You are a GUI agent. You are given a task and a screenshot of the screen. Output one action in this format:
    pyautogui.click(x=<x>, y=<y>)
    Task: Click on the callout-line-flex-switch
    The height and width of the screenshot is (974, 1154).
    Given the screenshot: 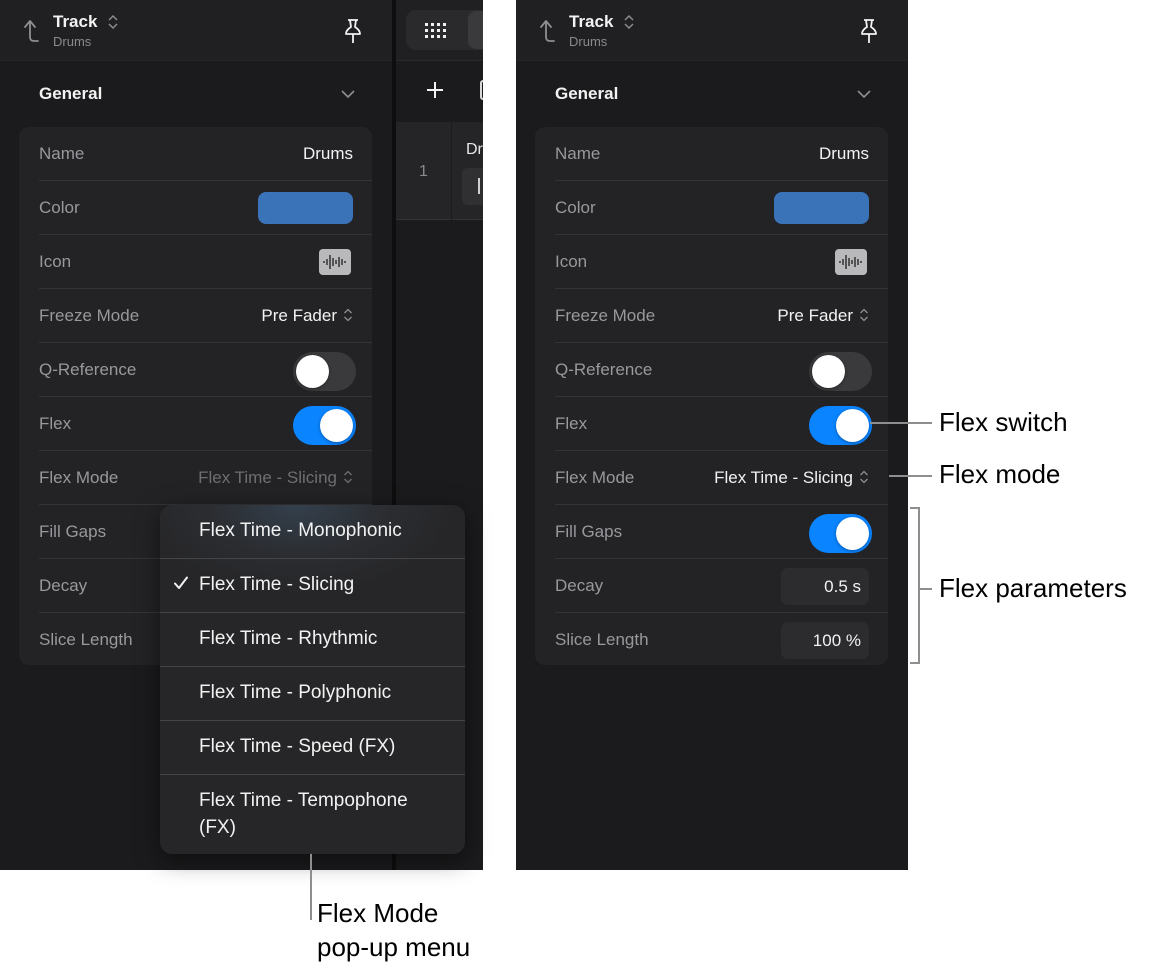 What is the action you would take?
    pyautogui.click(x=901, y=423)
    